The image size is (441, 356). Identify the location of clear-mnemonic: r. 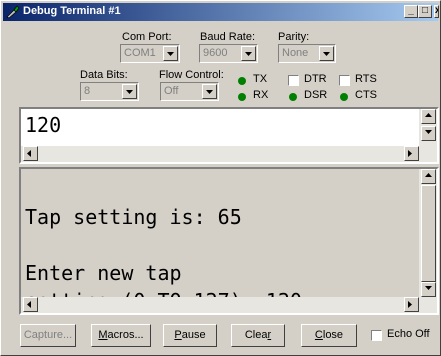
(269, 335).